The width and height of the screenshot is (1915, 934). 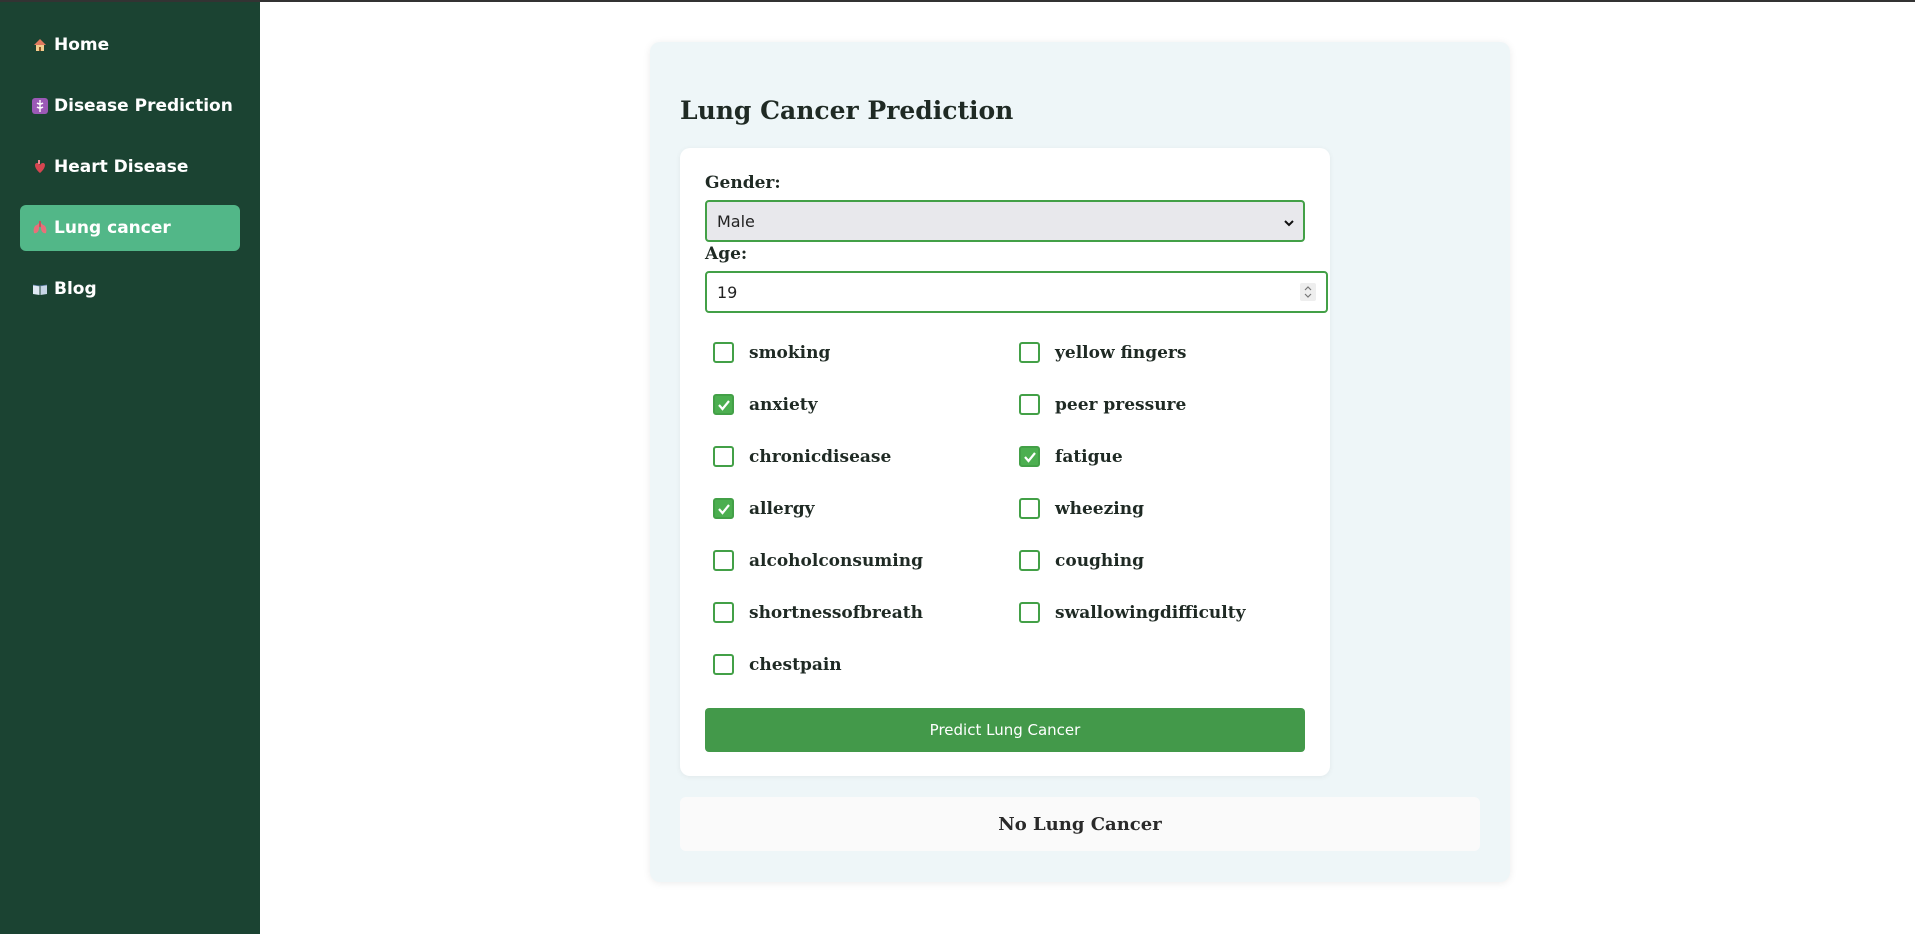 I want to click on checkbox-swallowingdifficulty: swallowingdifficulty, so click(x=1132, y=612).